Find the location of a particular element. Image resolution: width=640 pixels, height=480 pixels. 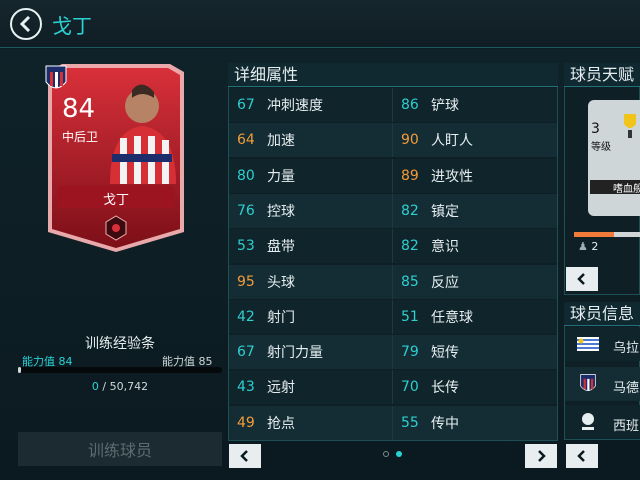

attribute-row: 49 抢点 55 传中 is located at coordinates (393, 422).